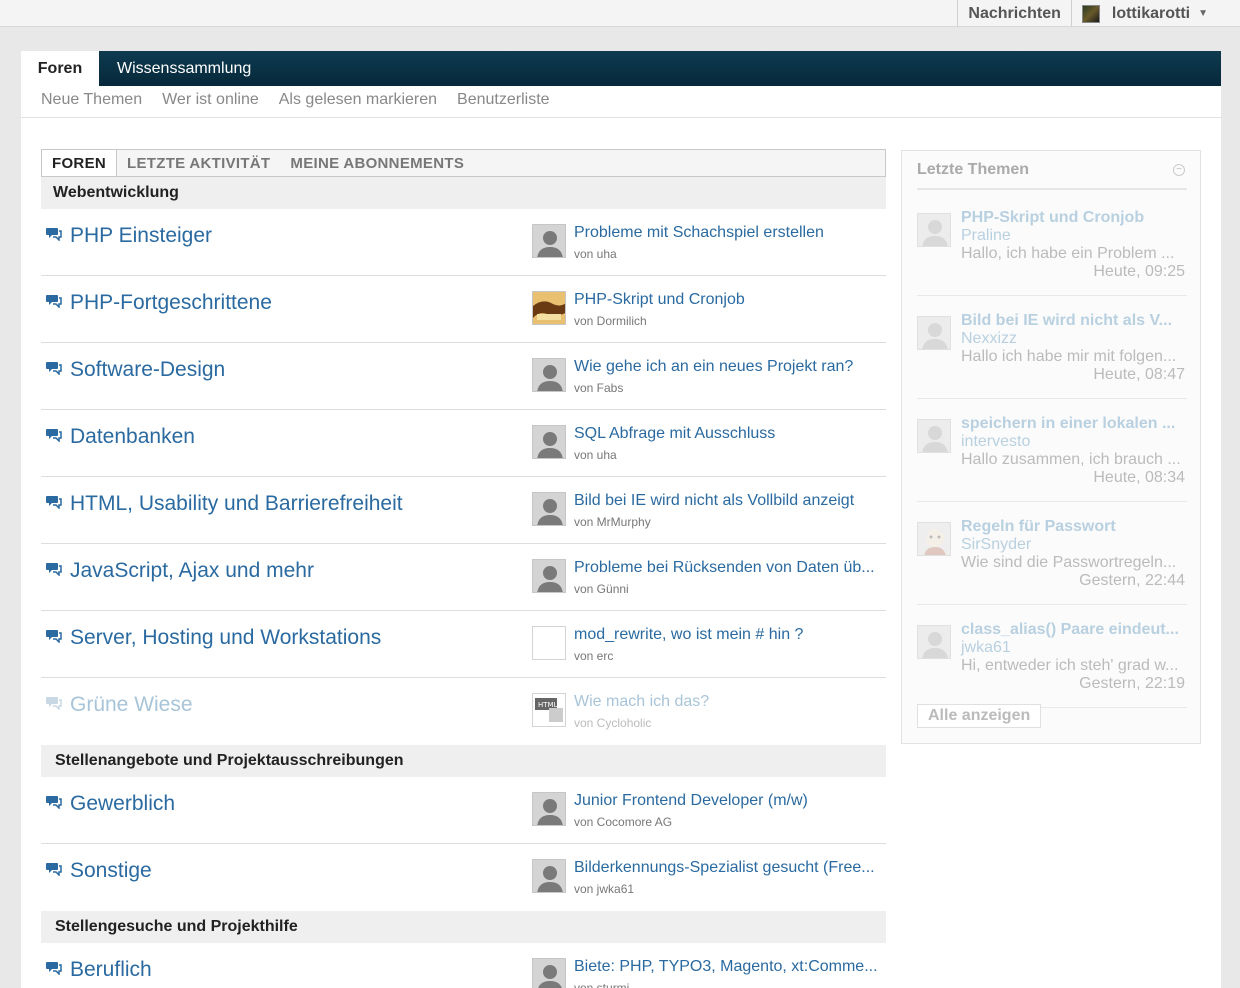 The height and width of the screenshot is (988, 1240). What do you see at coordinates (729, 702) in the screenshot?
I see `last-post-title-link: Wie mach ich das?` at bounding box center [729, 702].